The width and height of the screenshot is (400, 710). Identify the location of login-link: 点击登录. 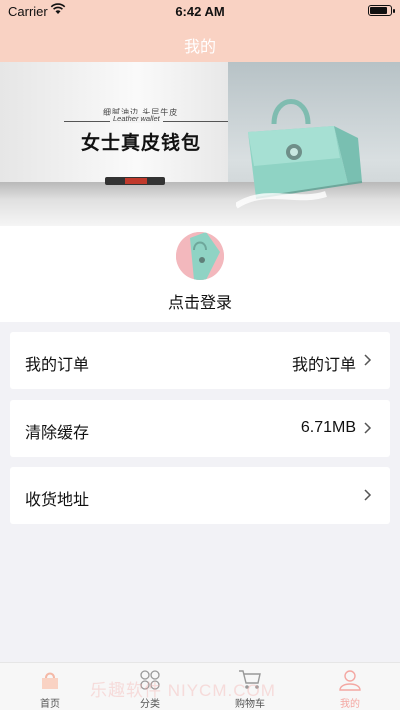
(200, 301).